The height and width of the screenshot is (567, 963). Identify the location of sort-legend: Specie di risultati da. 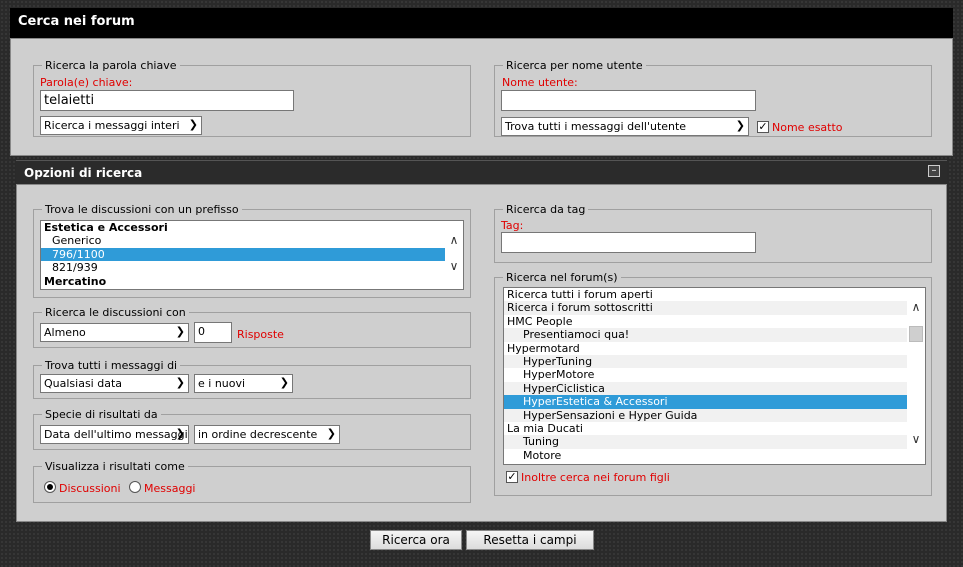
(101, 414).